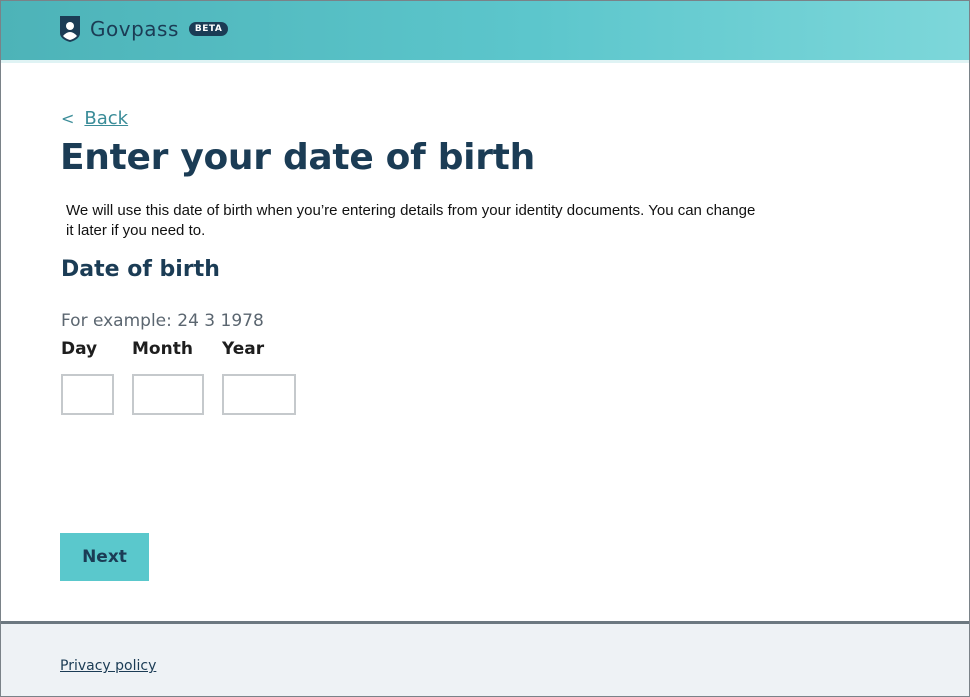  I want to click on year-field: Year, so click(259, 377).